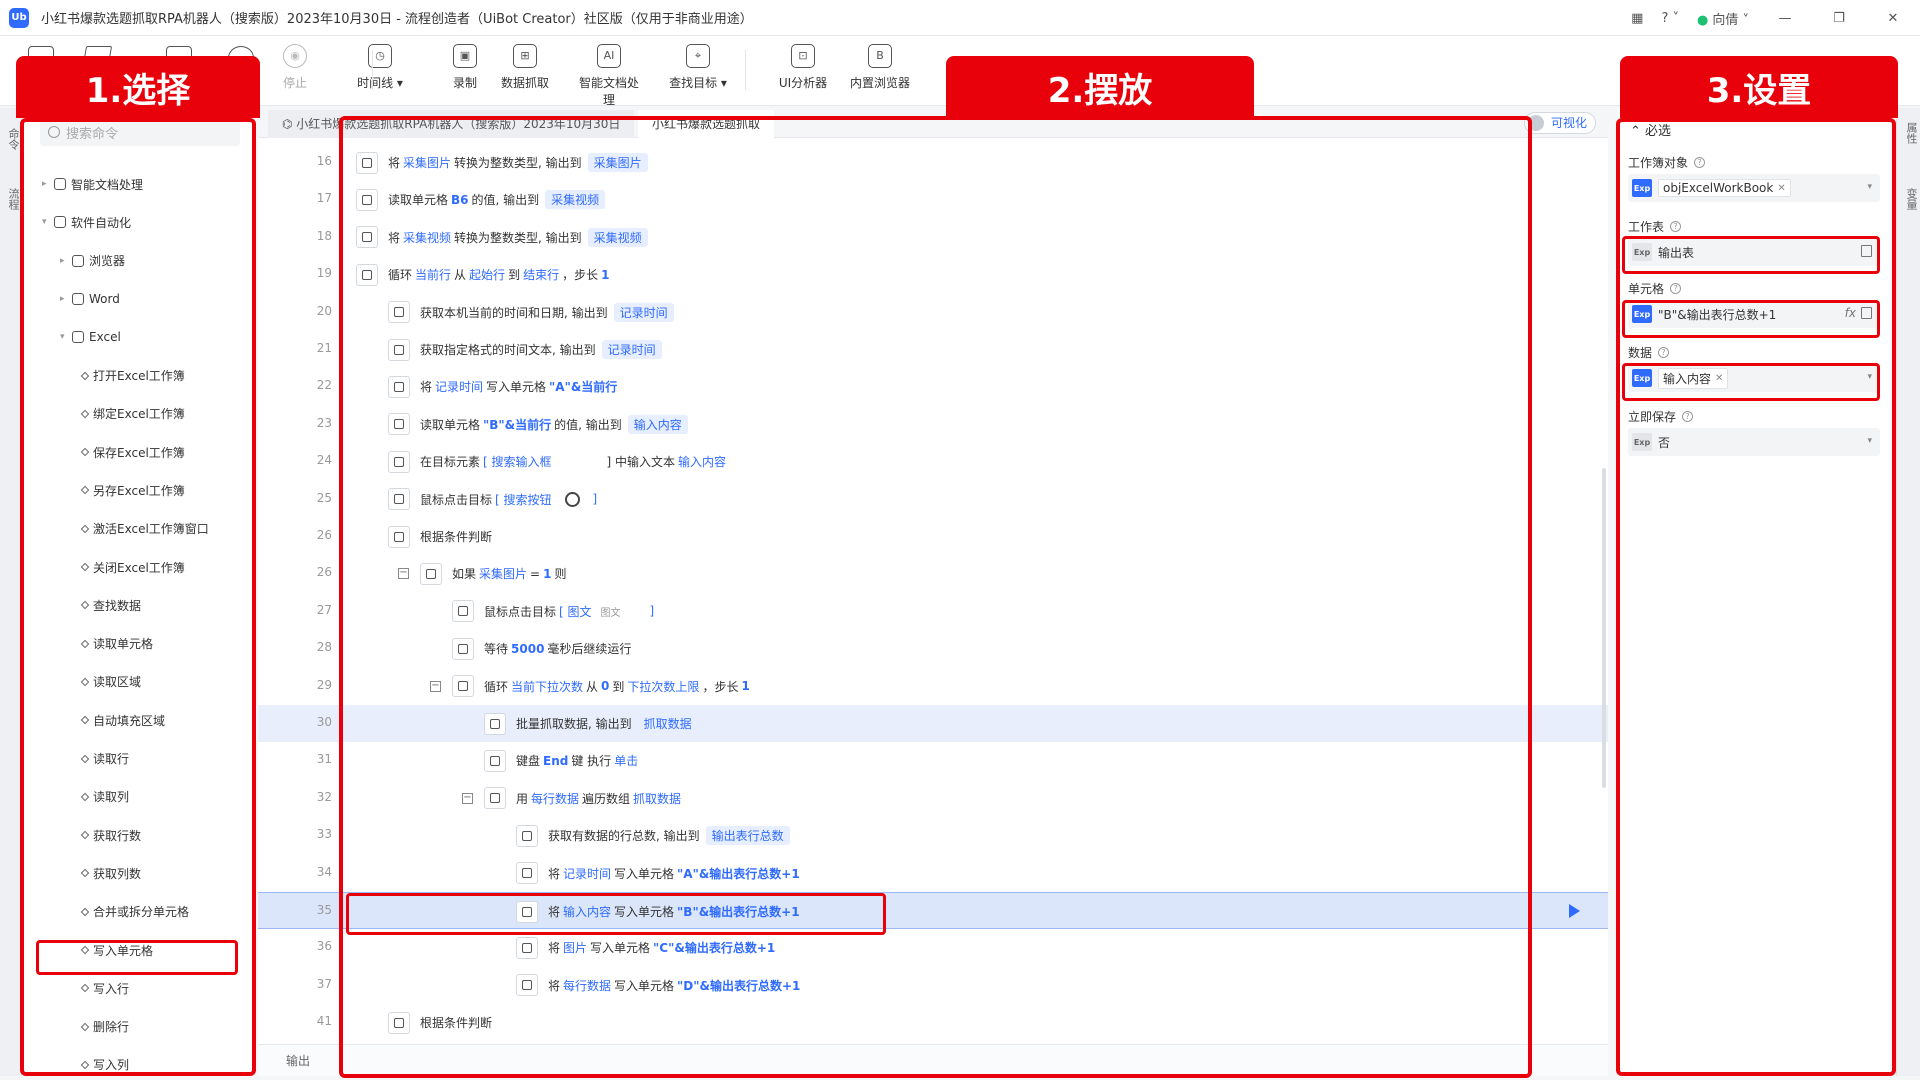  I want to click on toolbar-button-6: ⊡ UI分析器, so click(803, 67).